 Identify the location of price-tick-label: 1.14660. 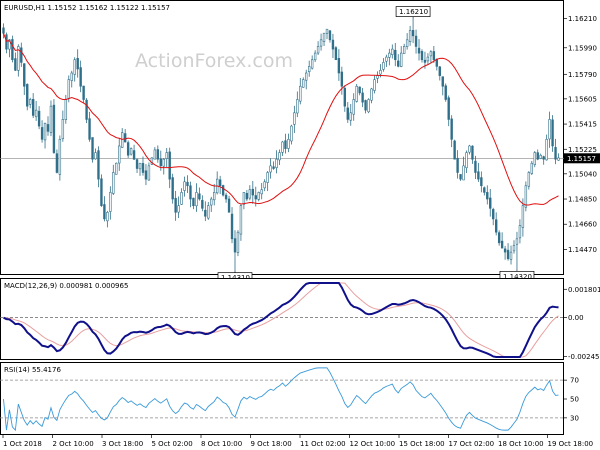
(582, 225).